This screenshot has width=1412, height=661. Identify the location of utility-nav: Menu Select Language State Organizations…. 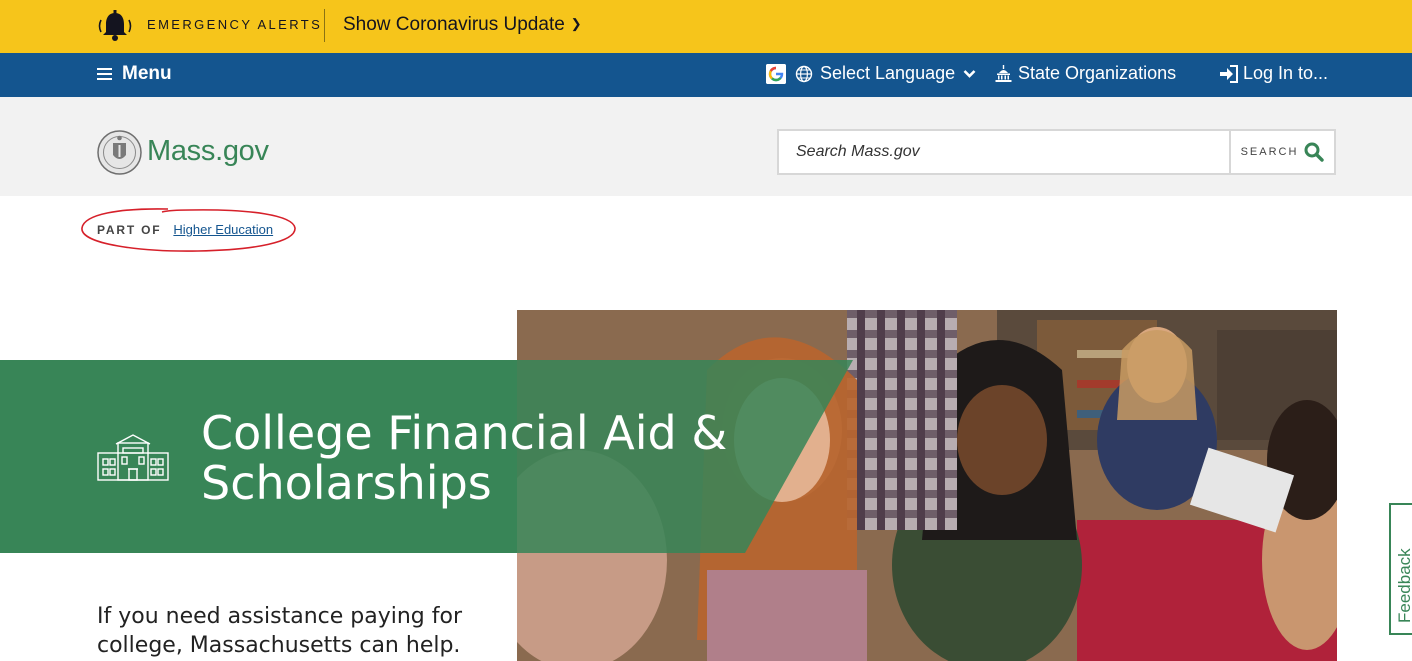
(706, 75).